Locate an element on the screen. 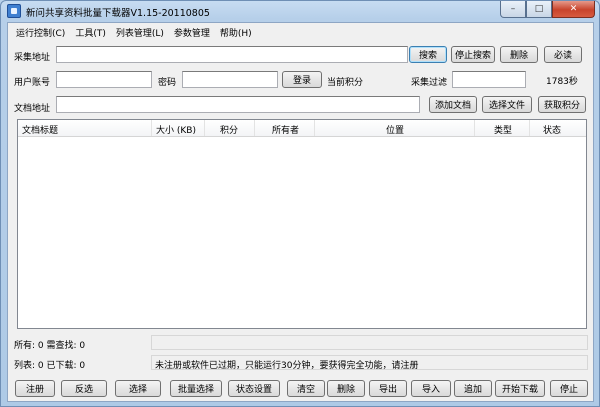  append-button: 追加 is located at coordinates (473, 388).